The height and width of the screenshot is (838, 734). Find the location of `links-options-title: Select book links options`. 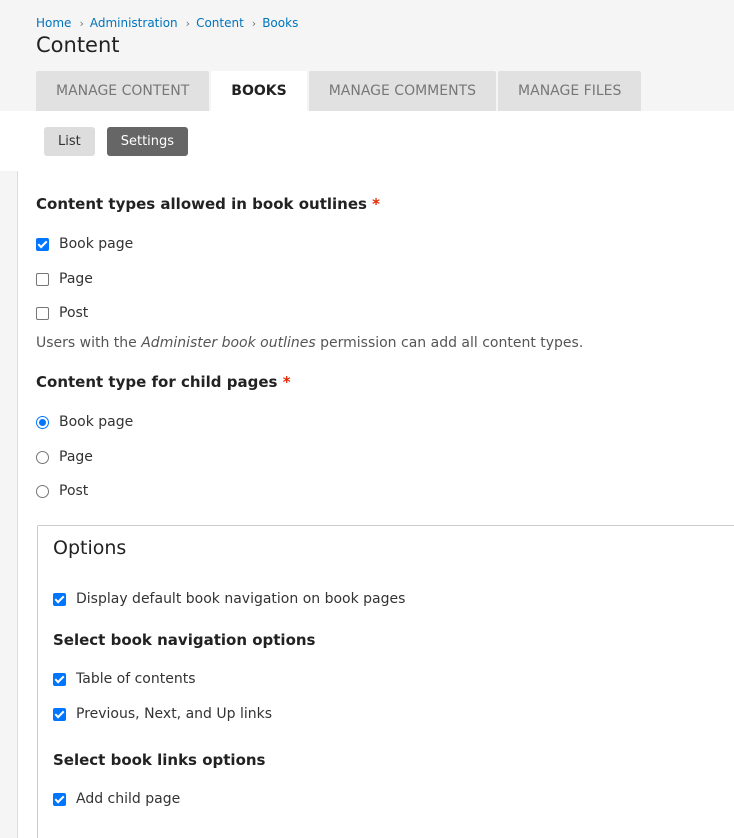

links-options-title: Select book links options is located at coordinates (159, 760).